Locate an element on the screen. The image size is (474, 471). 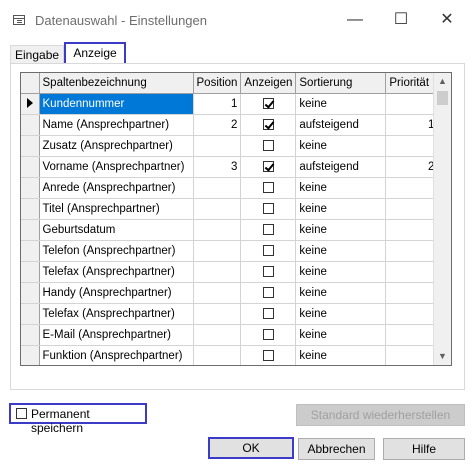
cell-column-name: Vorname (Ansprechpartner) is located at coordinates (116, 167).